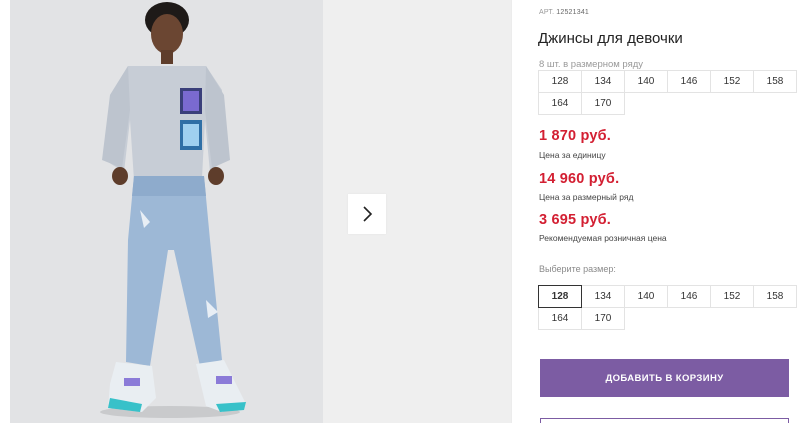 The image size is (800, 423). I want to click on article-number: АРТ. 12521341, so click(564, 12).